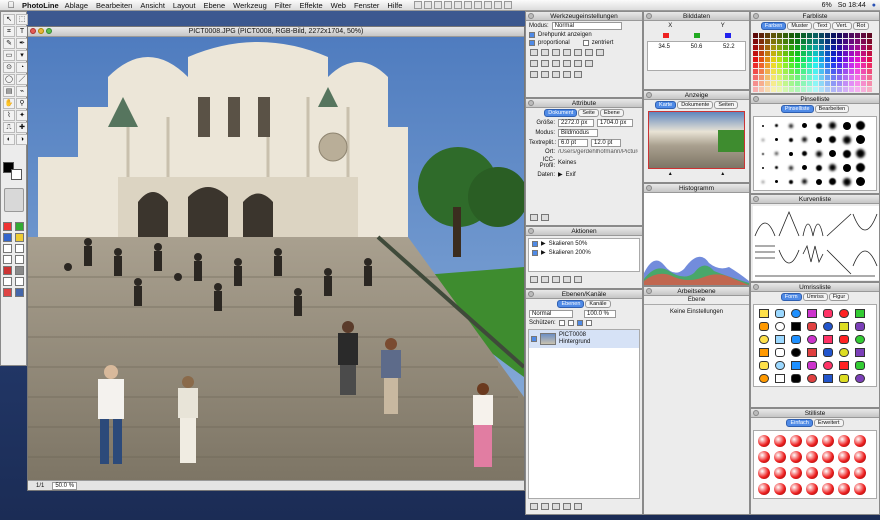 The height and width of the screenshot is (520, 880). What do you see at coordinates (534, 74) in the screenshot?
I see `group-icon` at bounding box center [534, 74].